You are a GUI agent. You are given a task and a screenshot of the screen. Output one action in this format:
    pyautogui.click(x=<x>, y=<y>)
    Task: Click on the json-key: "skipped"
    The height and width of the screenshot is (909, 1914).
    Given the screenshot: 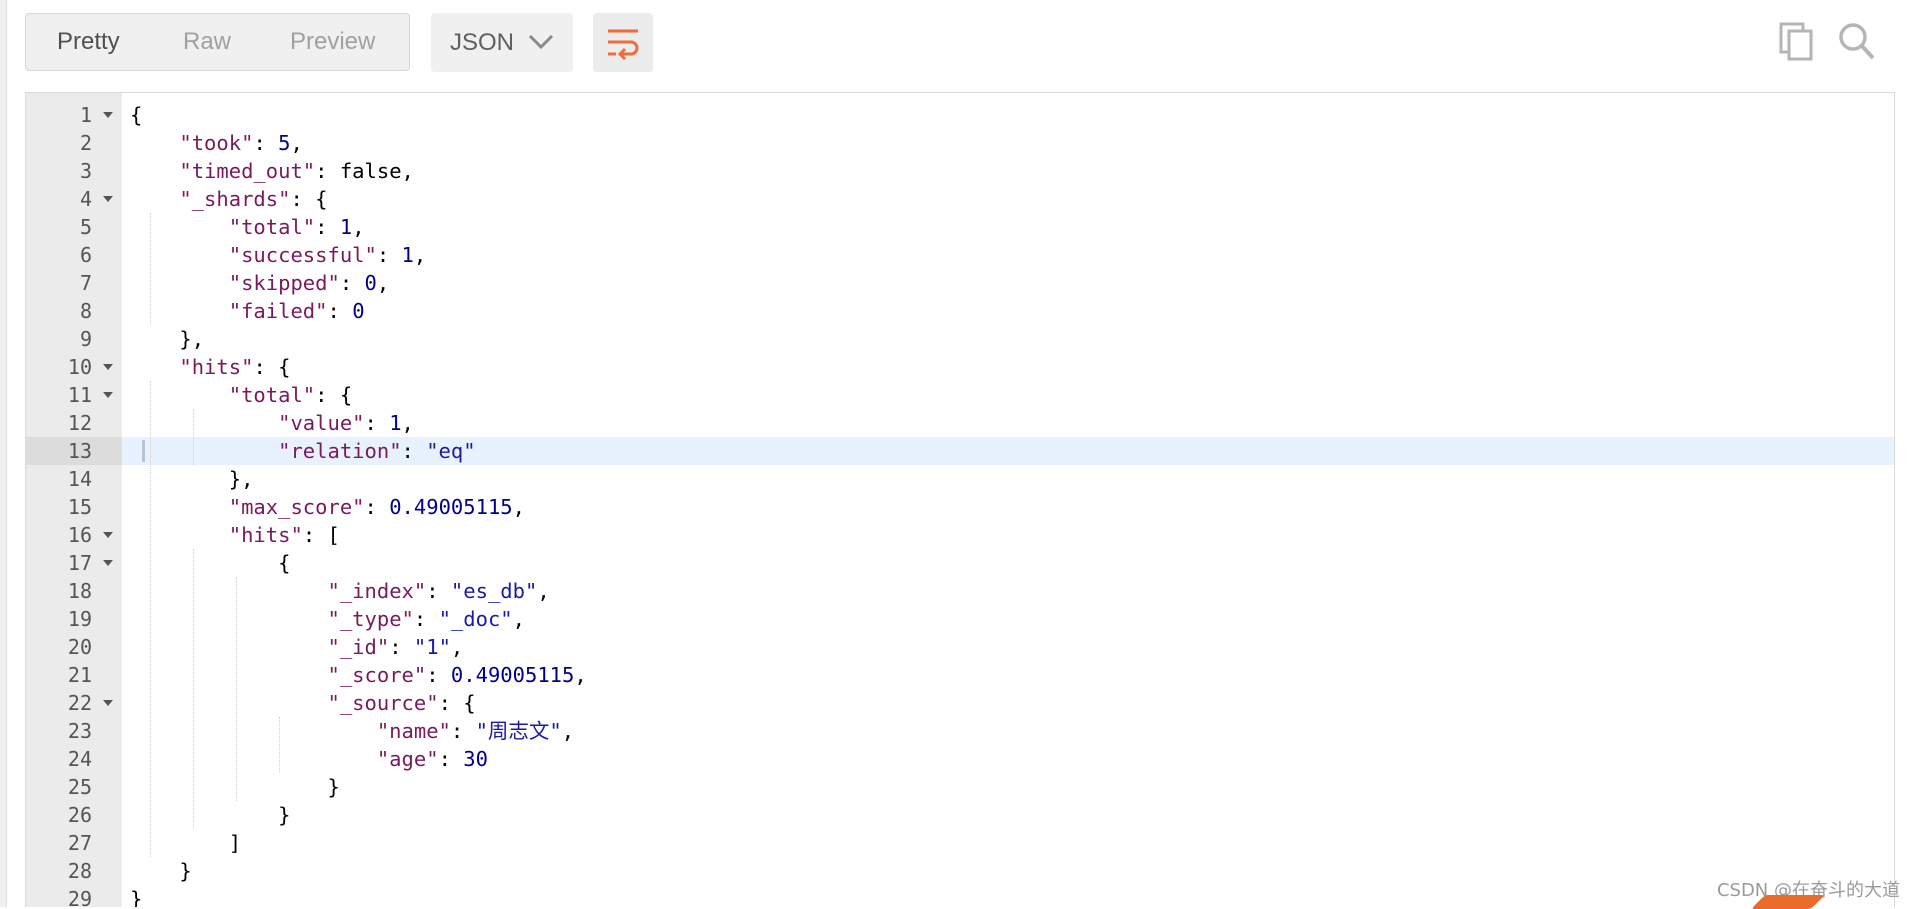 What is the action you would take?
    pyautogui.click(x=284, y=283)
    